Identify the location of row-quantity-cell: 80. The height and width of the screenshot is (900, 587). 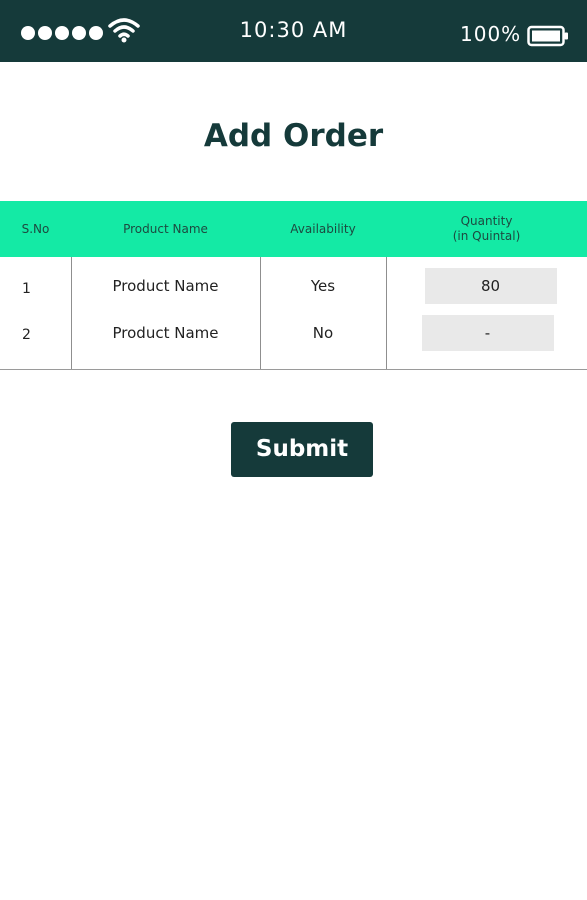
(486, 286).